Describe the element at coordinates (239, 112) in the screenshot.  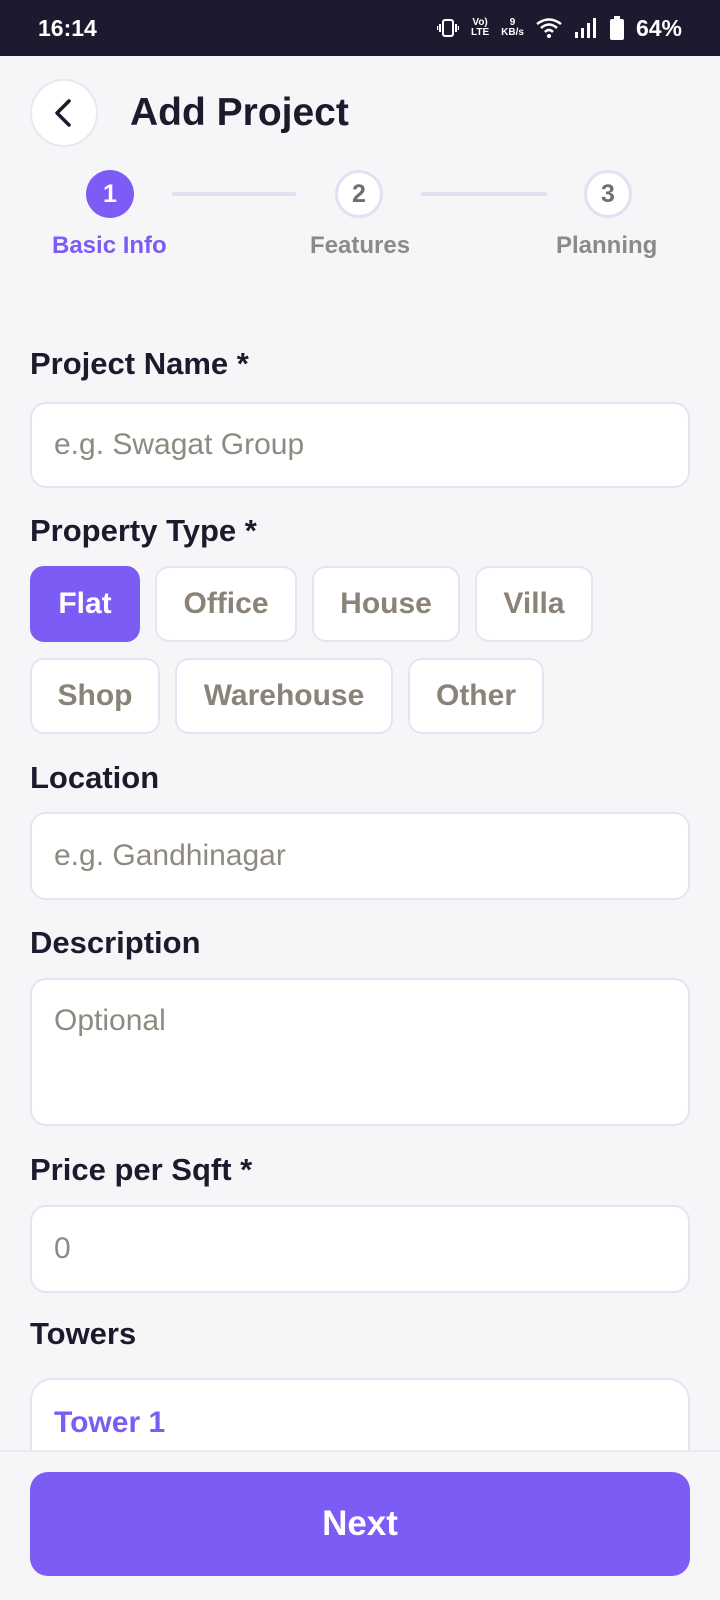
I see `page-title: Add Project` at that location.